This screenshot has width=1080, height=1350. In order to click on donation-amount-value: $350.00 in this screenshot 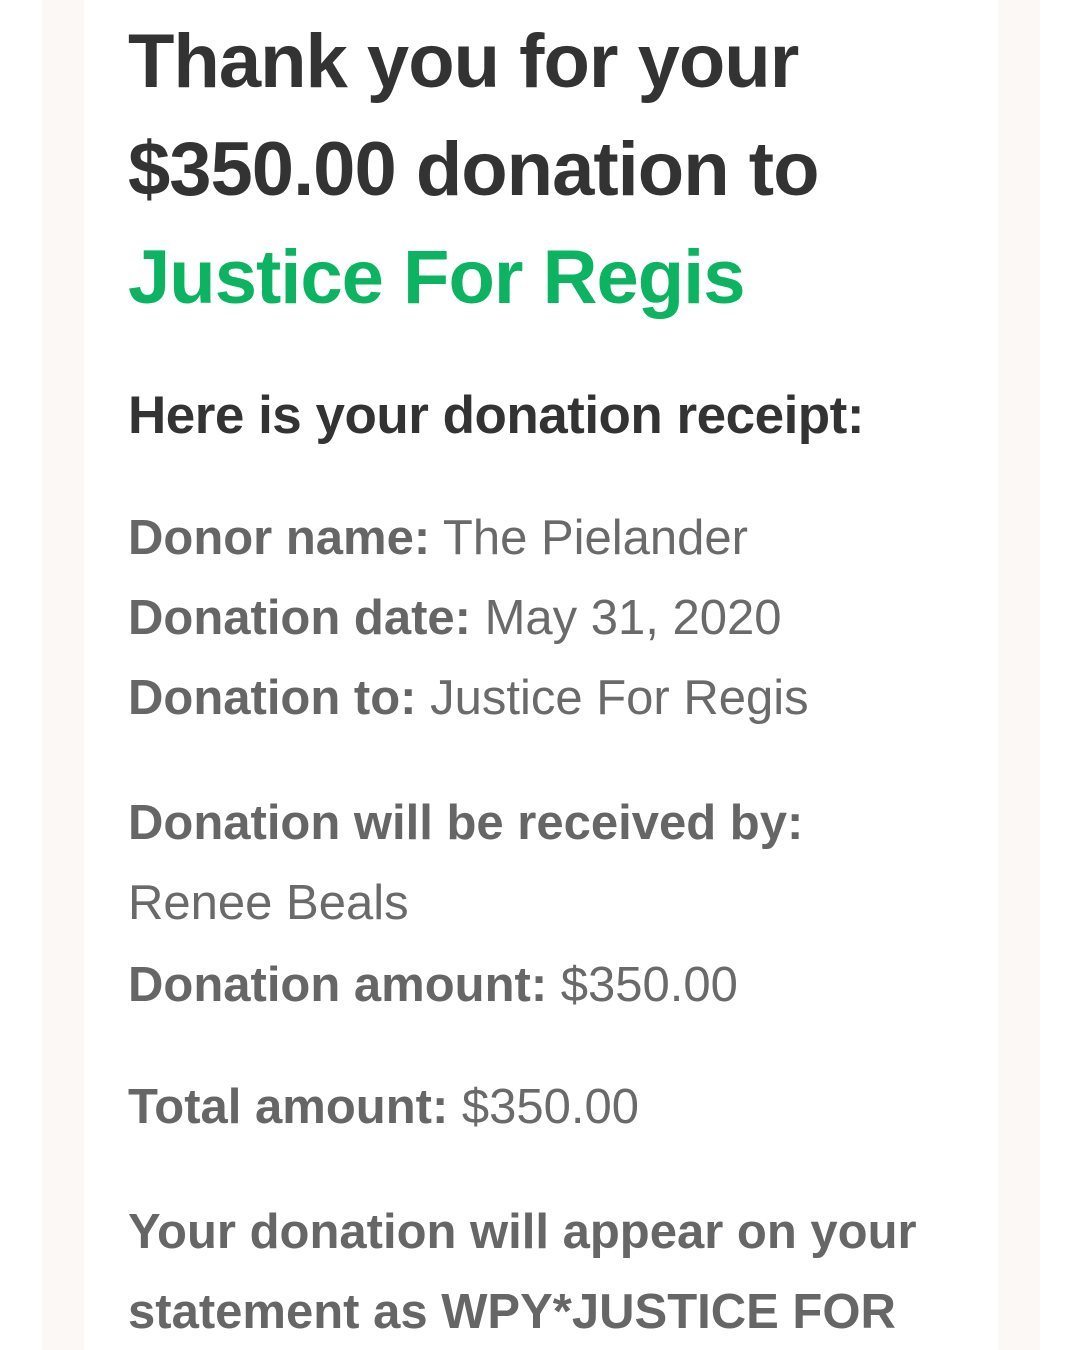, I will do `click(649, 985)`.